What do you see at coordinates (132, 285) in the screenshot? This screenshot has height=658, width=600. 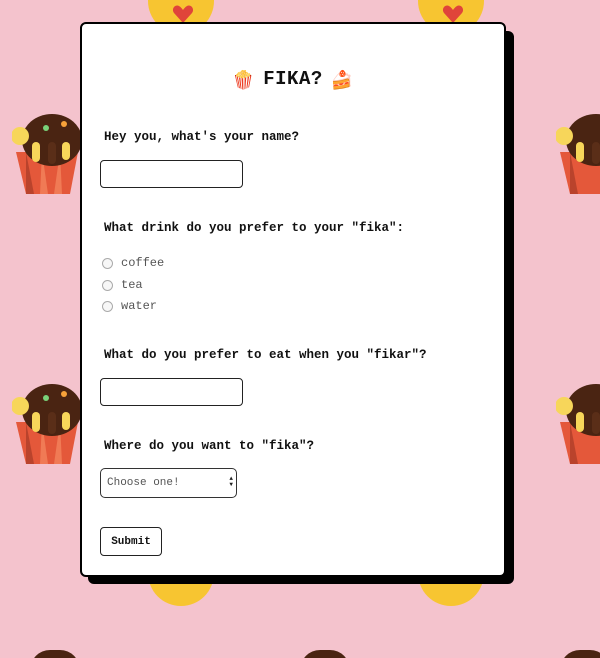 I see `drink-option-label: tea` at bounding box center [132, 285].